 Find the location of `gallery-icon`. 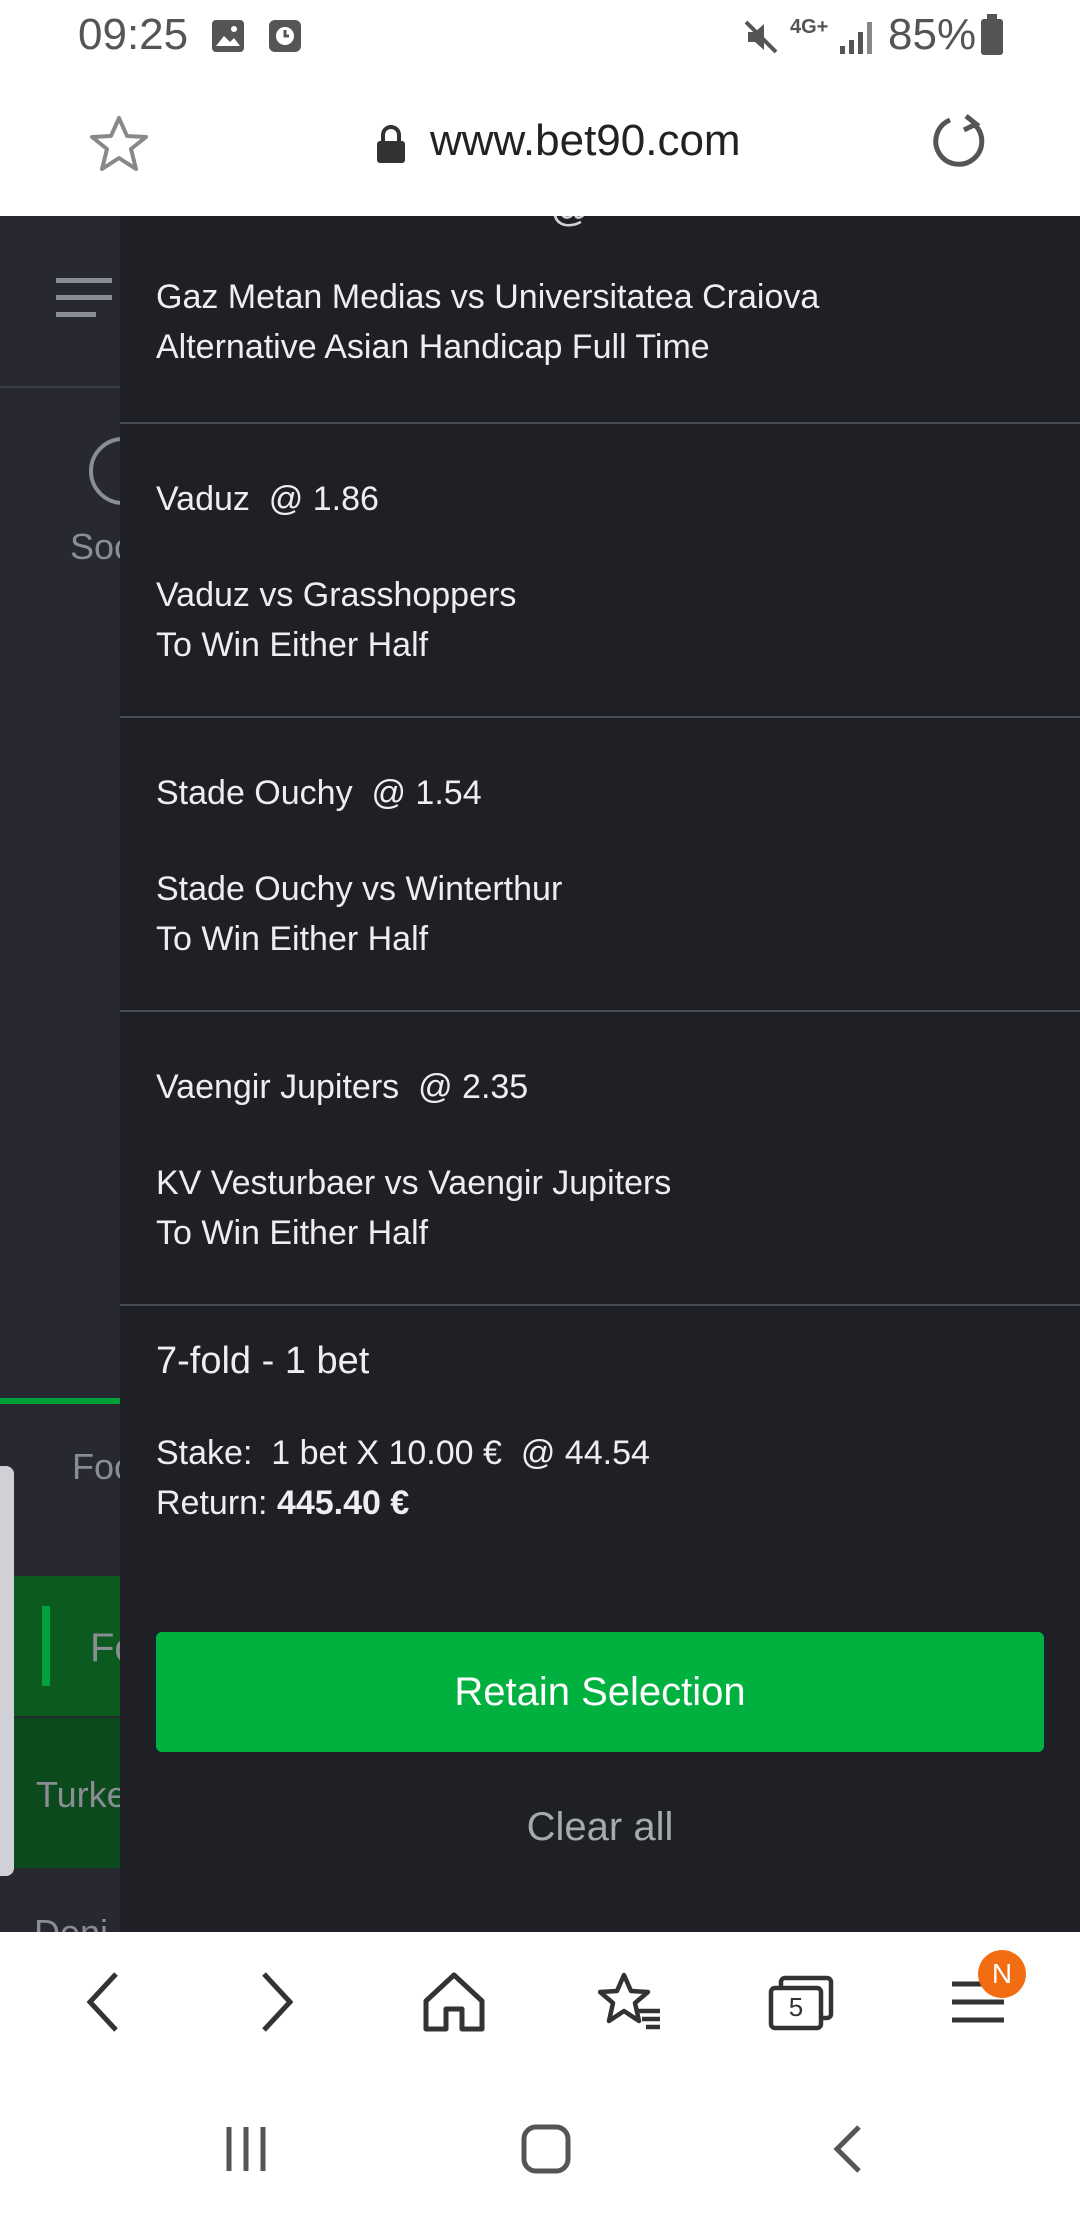

gallery-icon is located at coordinates (228, 38).